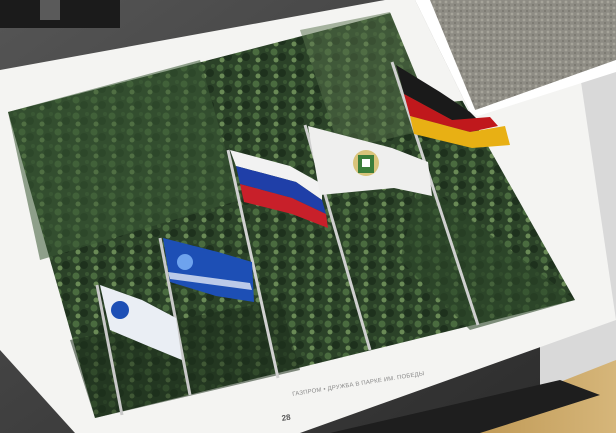 The height and width of the screenshot is (433, 616). I want to click on page-number: 28, so click(286, 417).